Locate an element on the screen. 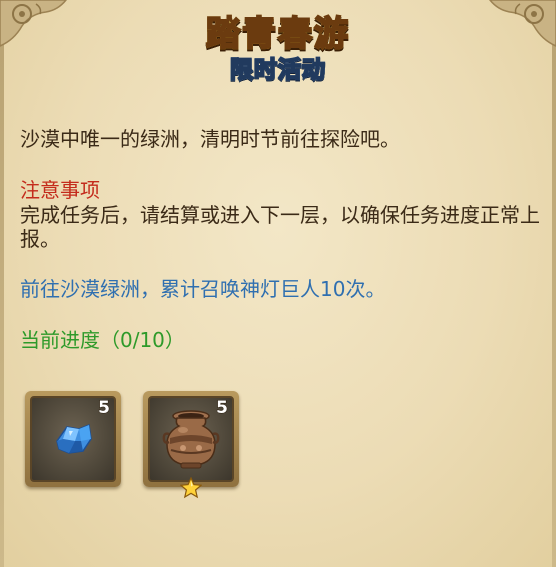 Image resolution: width=556 pixels, height=567 pixels. reward-count: 5 is located at coordinates (104, 408).